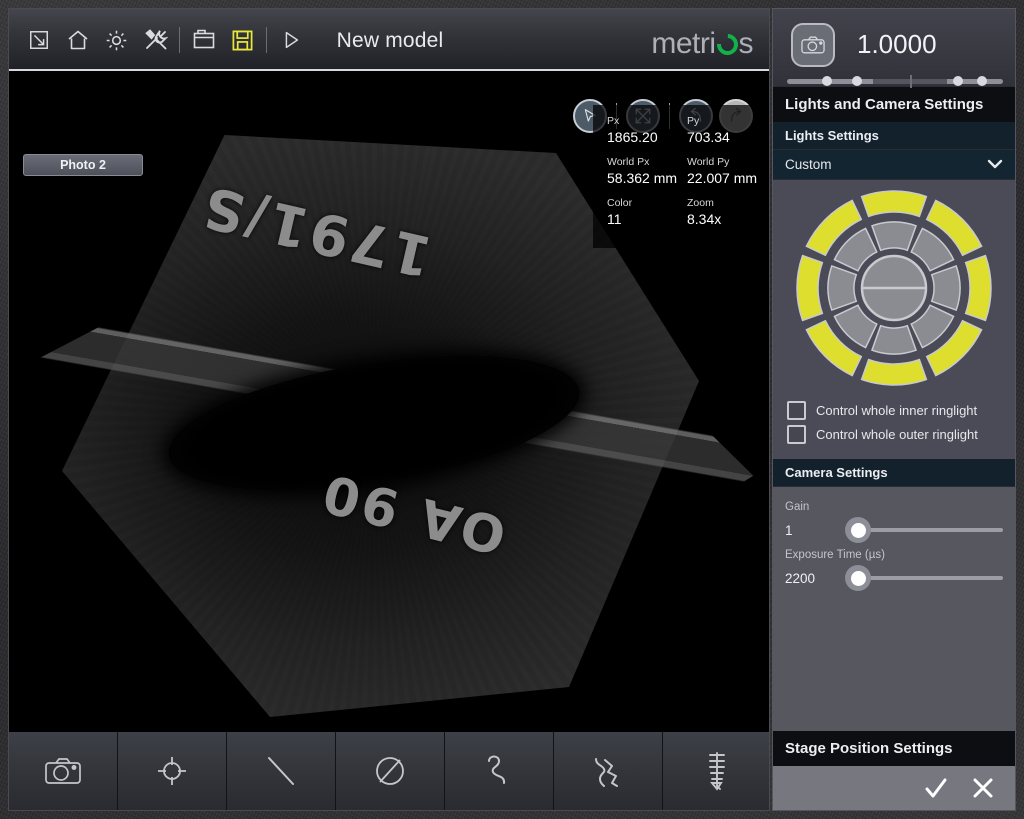  Describe the element at coordinates (936, 788) in the screenshot. I see `confirm-button` at that location.